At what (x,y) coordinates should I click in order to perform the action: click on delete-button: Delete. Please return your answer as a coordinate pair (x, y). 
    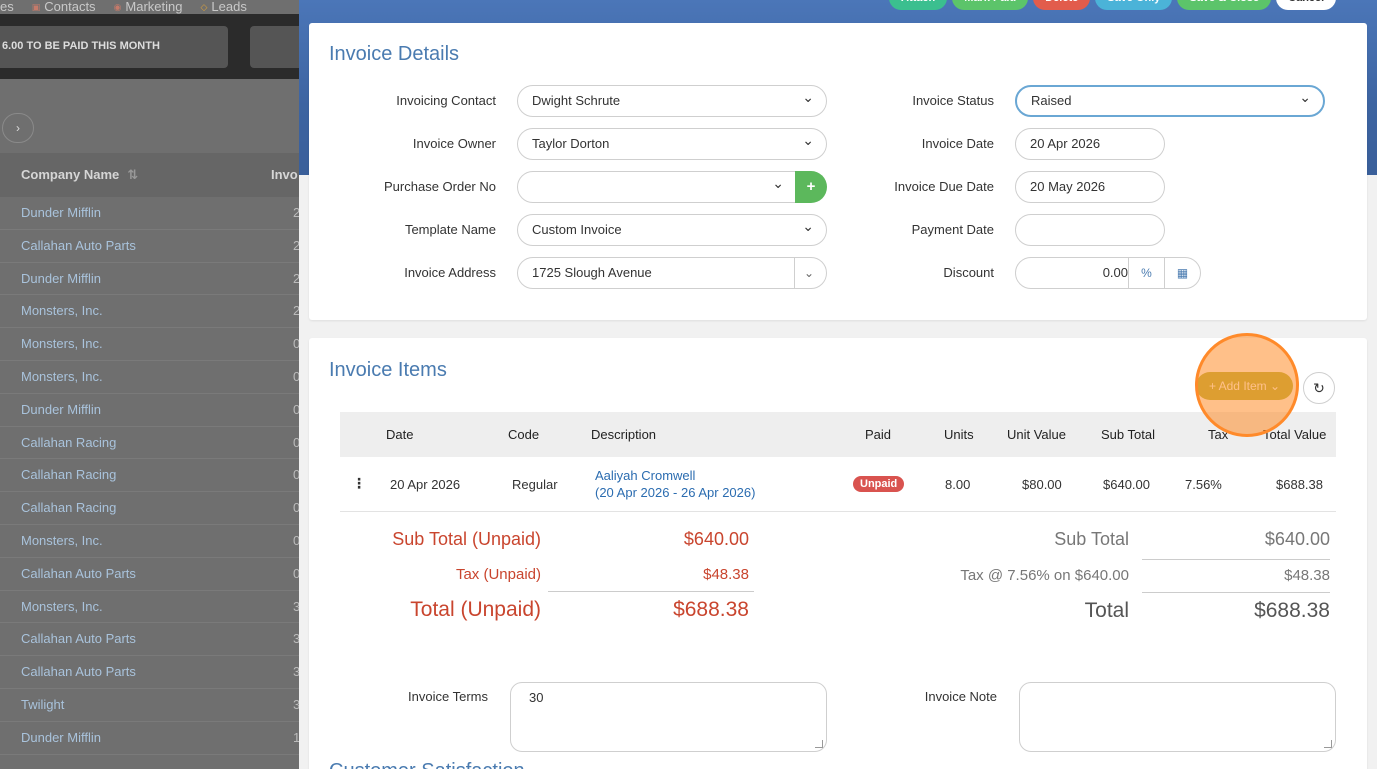
    Looking at the image, I should click on (1062, 5).